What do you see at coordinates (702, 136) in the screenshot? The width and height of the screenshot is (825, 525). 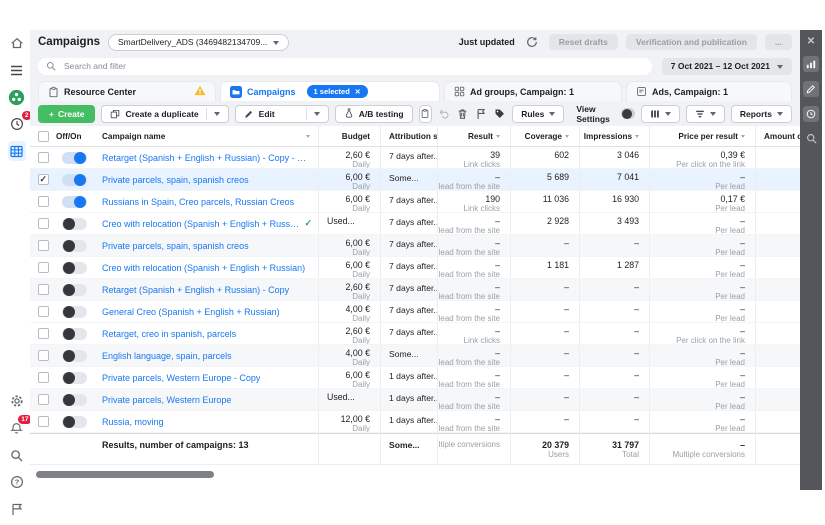 I see `col-price-per-result: Price per result` at bounding box center [702, 136].